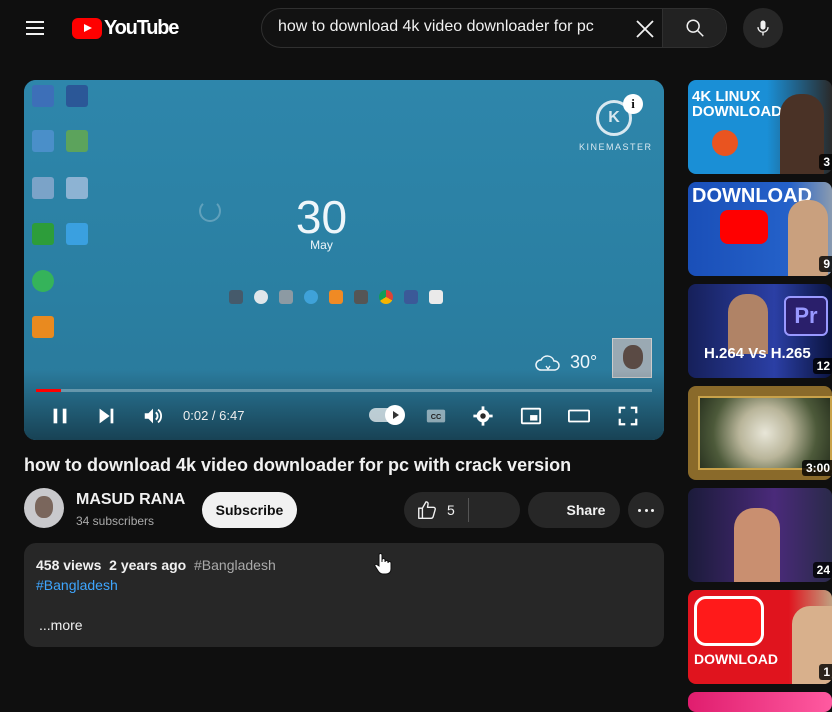 The height and width of the screenshot is (712, 832). I want to click on autoplay-knob, so click(395, 415).